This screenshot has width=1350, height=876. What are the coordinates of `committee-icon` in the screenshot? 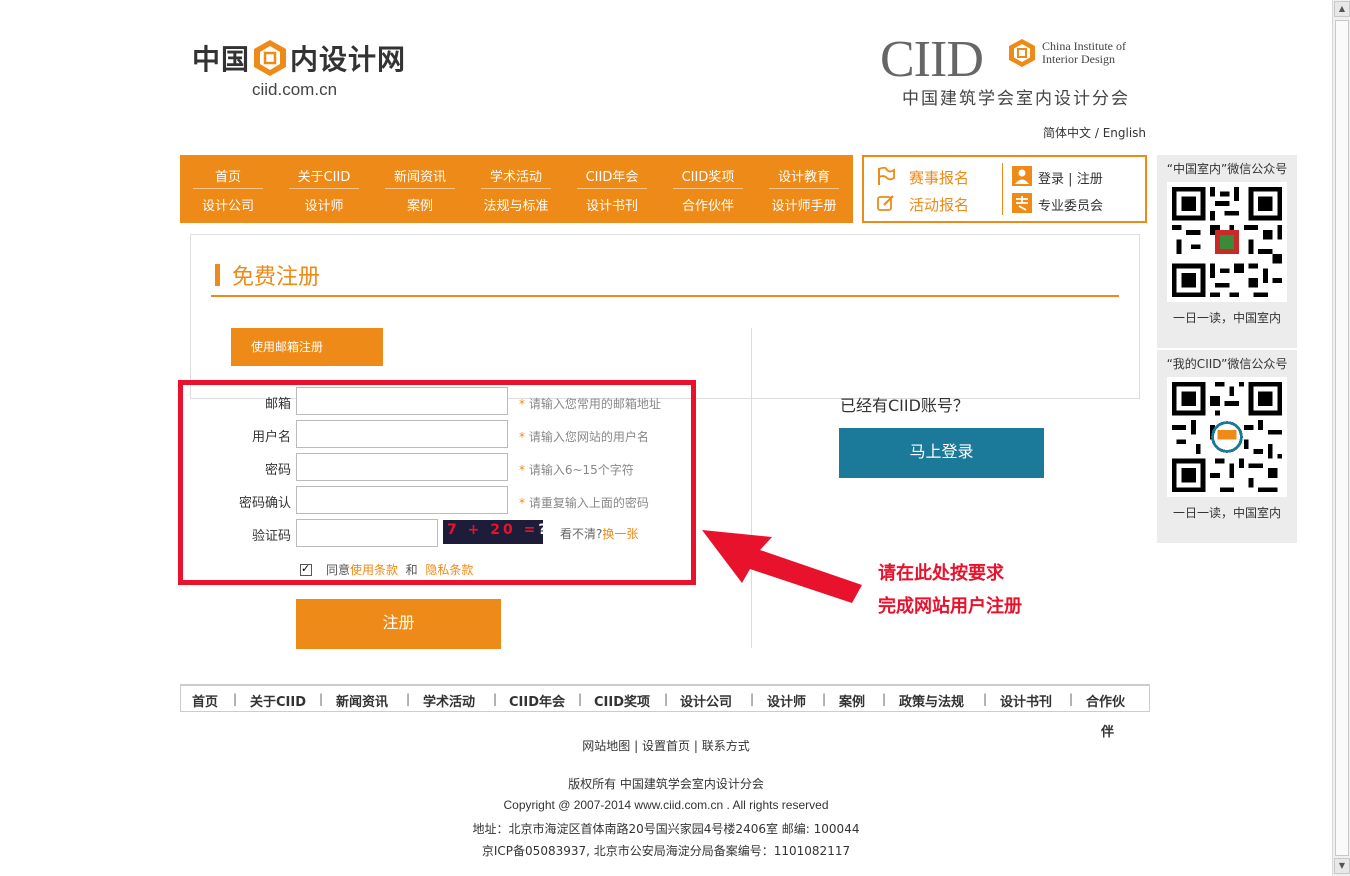 It's located at (1022, 203).